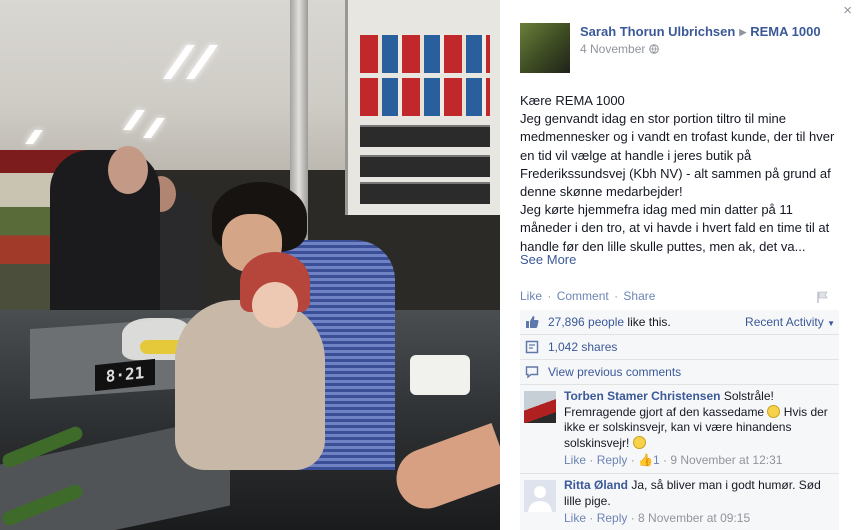 Image resolution: width=859 pixels, height=530 pixels. Describe the element at coordinates (847, 11) in the screenshot. I see `close-icon: ×` at that location.